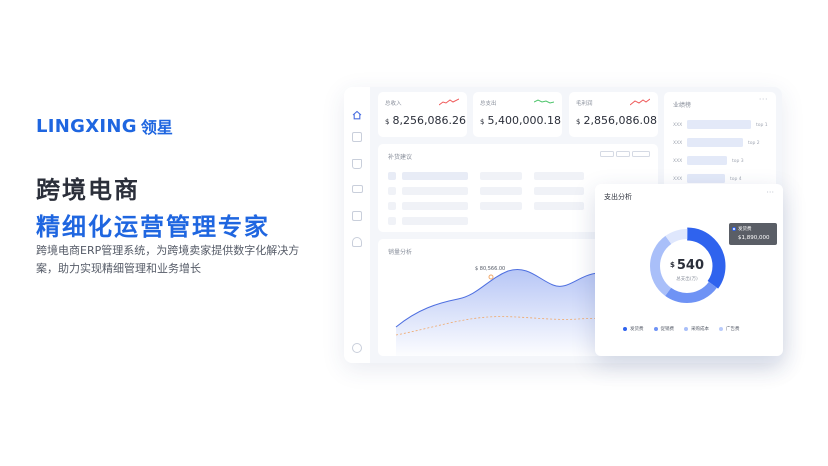 The width and height of the screenshot is (828, 466). What do you see at coordinates (86, 126) in the screenshot?
I see `brand-name-en: LINGXING` at bounding box center [86, 126].